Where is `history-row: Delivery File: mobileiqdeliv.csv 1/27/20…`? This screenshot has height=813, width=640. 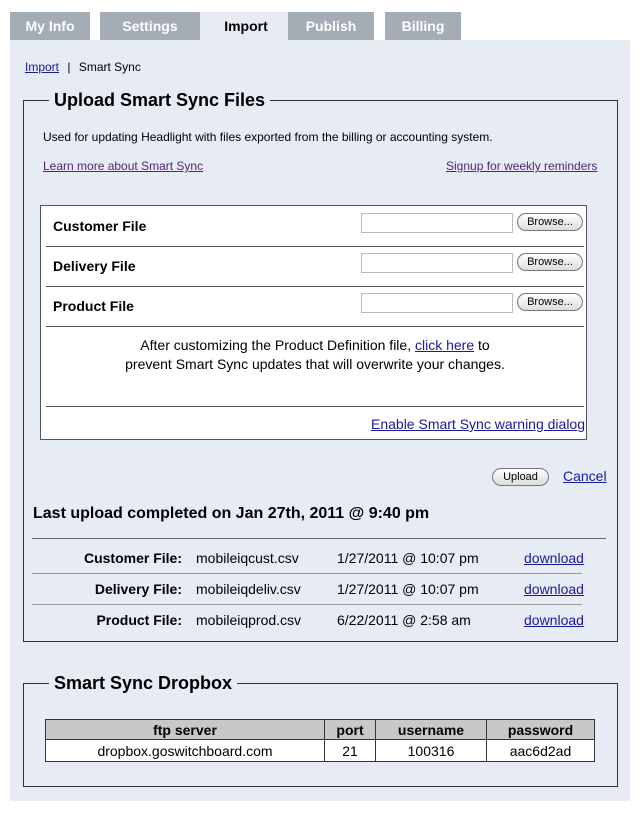 history-row: Delivery File: mobileiqdeliv.csv 1/27/20… is located at coordinates (308, 589).